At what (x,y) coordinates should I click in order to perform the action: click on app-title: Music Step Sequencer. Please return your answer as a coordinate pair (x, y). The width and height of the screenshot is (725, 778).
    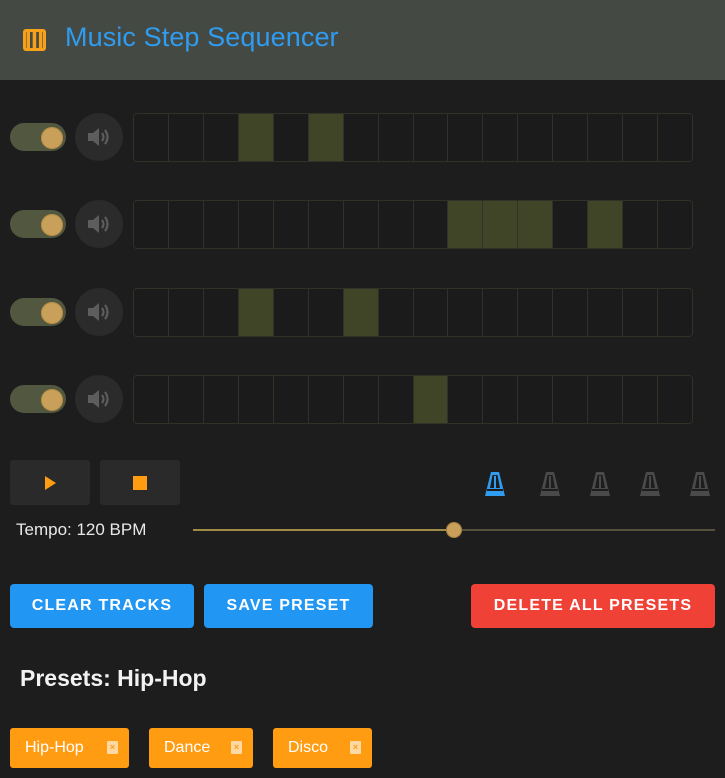
    Looking at the image, I should click on (202, 37).